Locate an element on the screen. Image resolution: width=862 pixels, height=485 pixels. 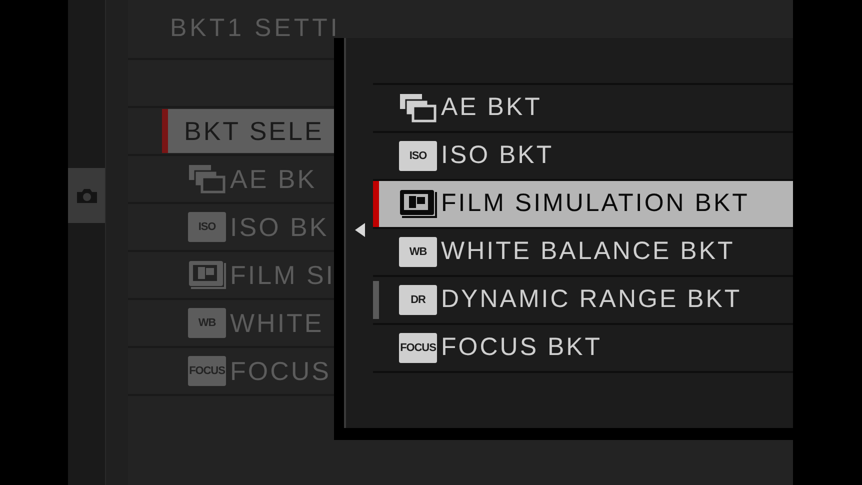
option-row: FOCUS FOCUS BKT is located at coordinates (583, 349).